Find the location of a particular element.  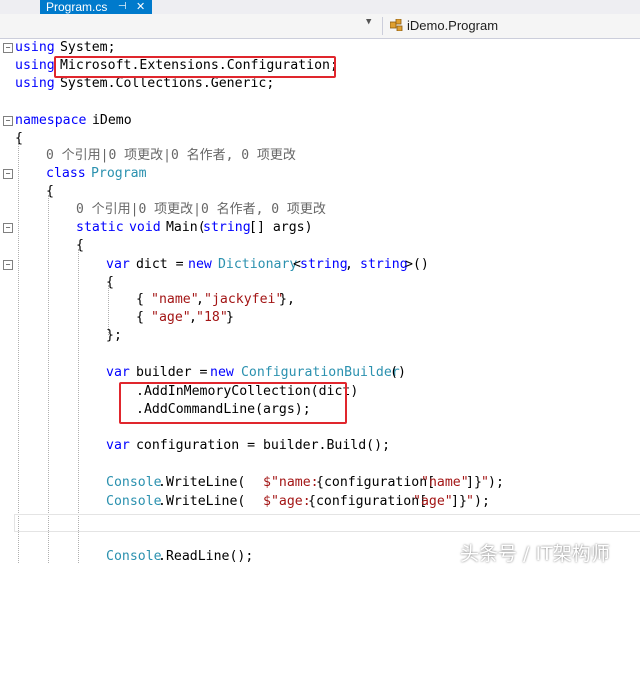

code-token: } is located at coordinates (230, 317).